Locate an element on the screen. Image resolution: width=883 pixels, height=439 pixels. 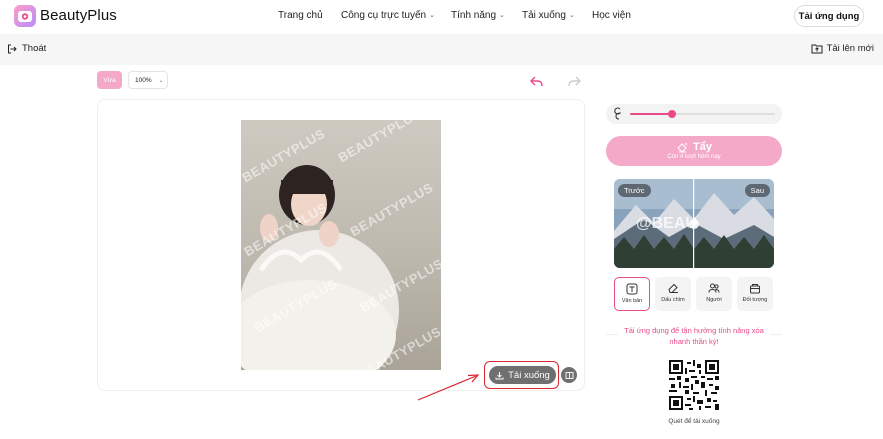
nav-item-label: Trang chủ is located at coordinates (300, 15).